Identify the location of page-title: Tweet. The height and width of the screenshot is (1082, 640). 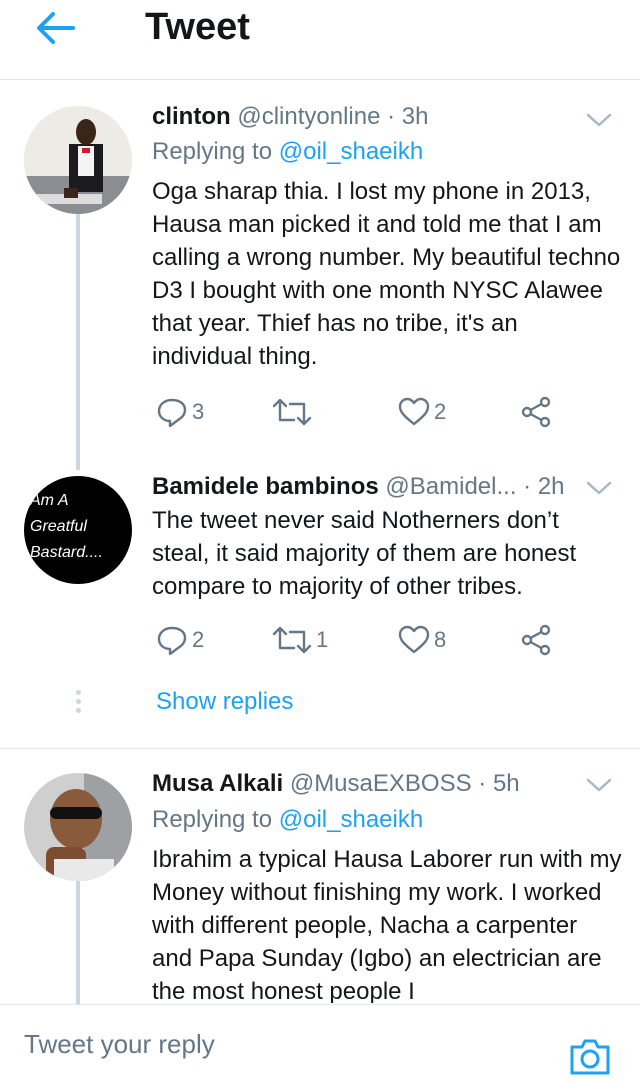
(197, 27).